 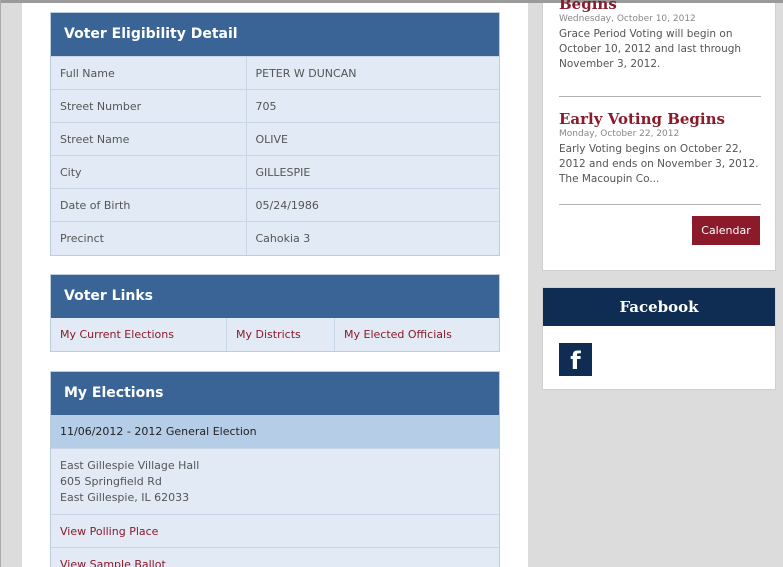 I want to click on row-value: 705, so click(x=372, y=106).